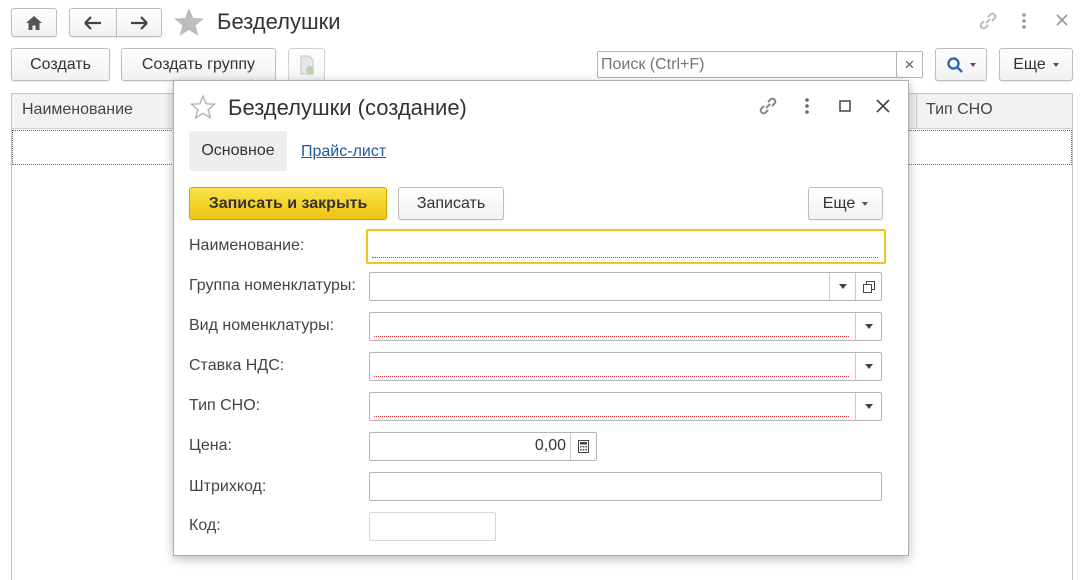  Describe the element at coordinates (77, 110) in the screenshot. I see `column-header-name: Наименование` at that location.